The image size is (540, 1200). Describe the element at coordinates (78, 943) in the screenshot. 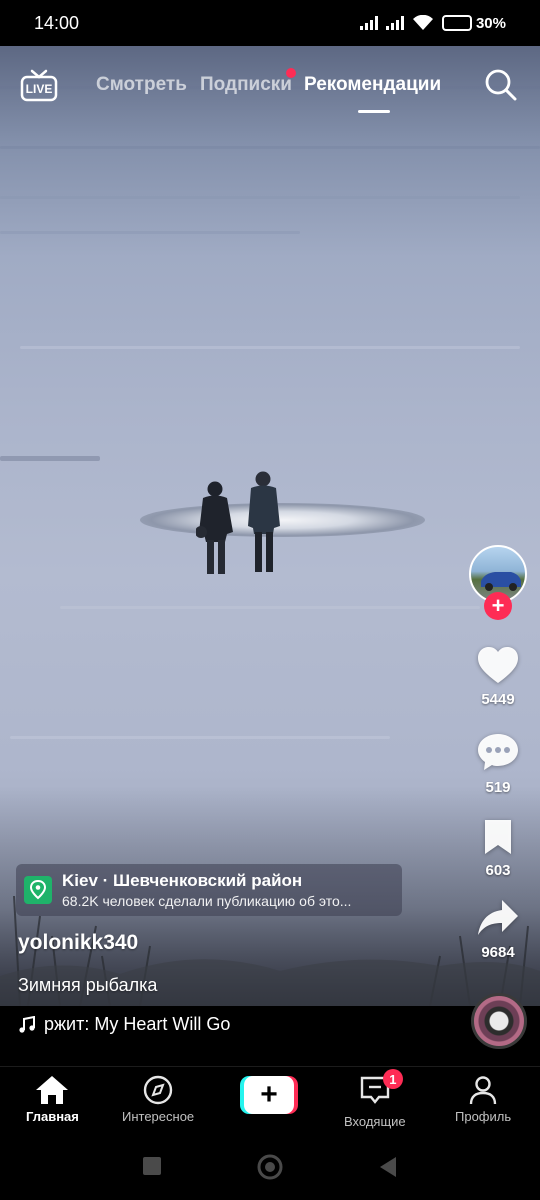

I see `creator-username: yolonikk340` at that location.